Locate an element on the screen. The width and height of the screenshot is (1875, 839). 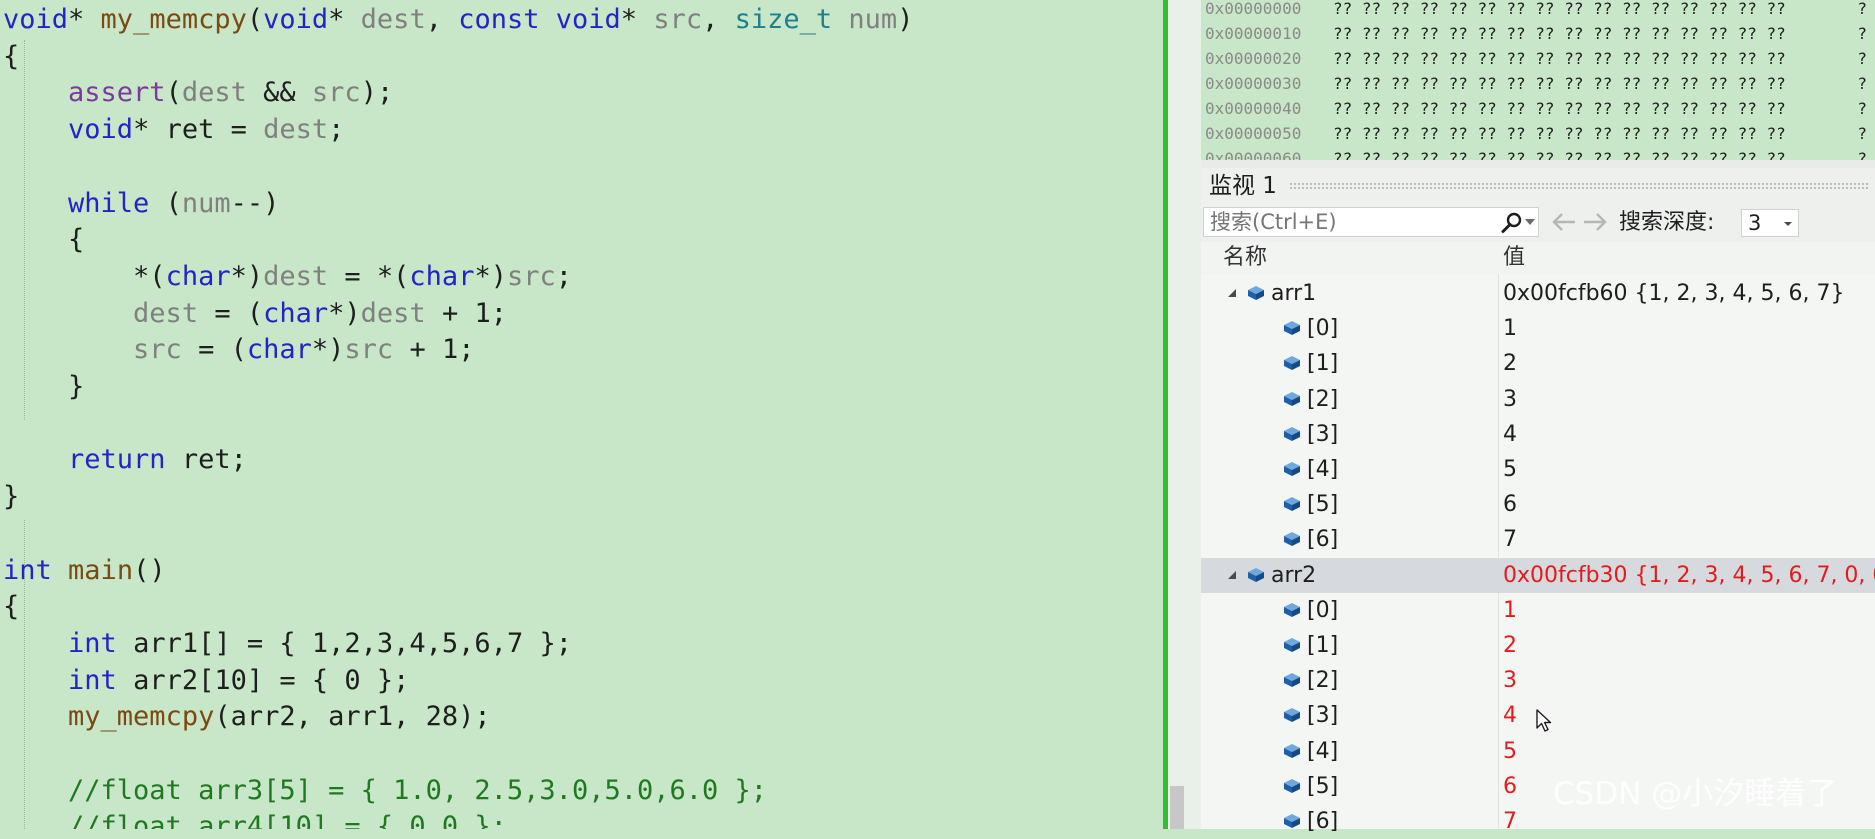
forward-arrow-icon is located at coordinates (1595, 222).